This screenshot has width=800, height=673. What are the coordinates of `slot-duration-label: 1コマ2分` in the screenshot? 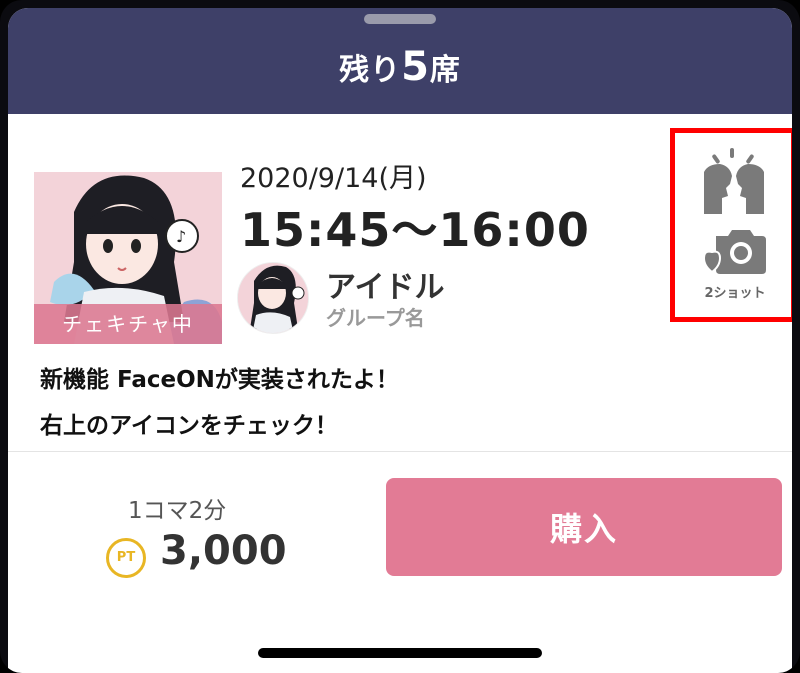 It's located at (177, 511).